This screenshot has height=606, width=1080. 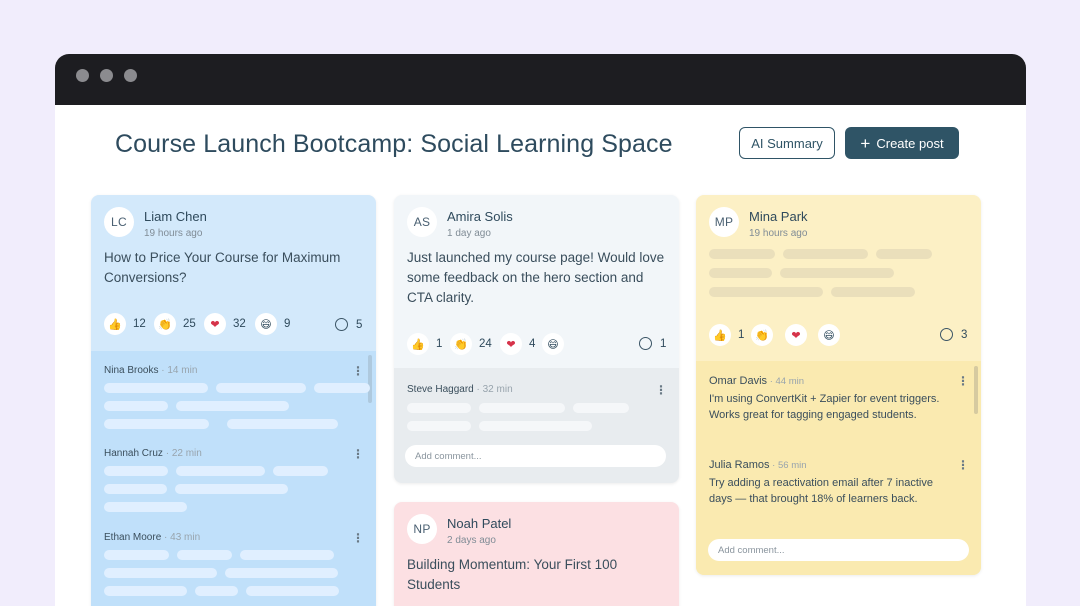 I want to click on comment-author: Julia Ramos · 56 min, so click(x=758, y=465).